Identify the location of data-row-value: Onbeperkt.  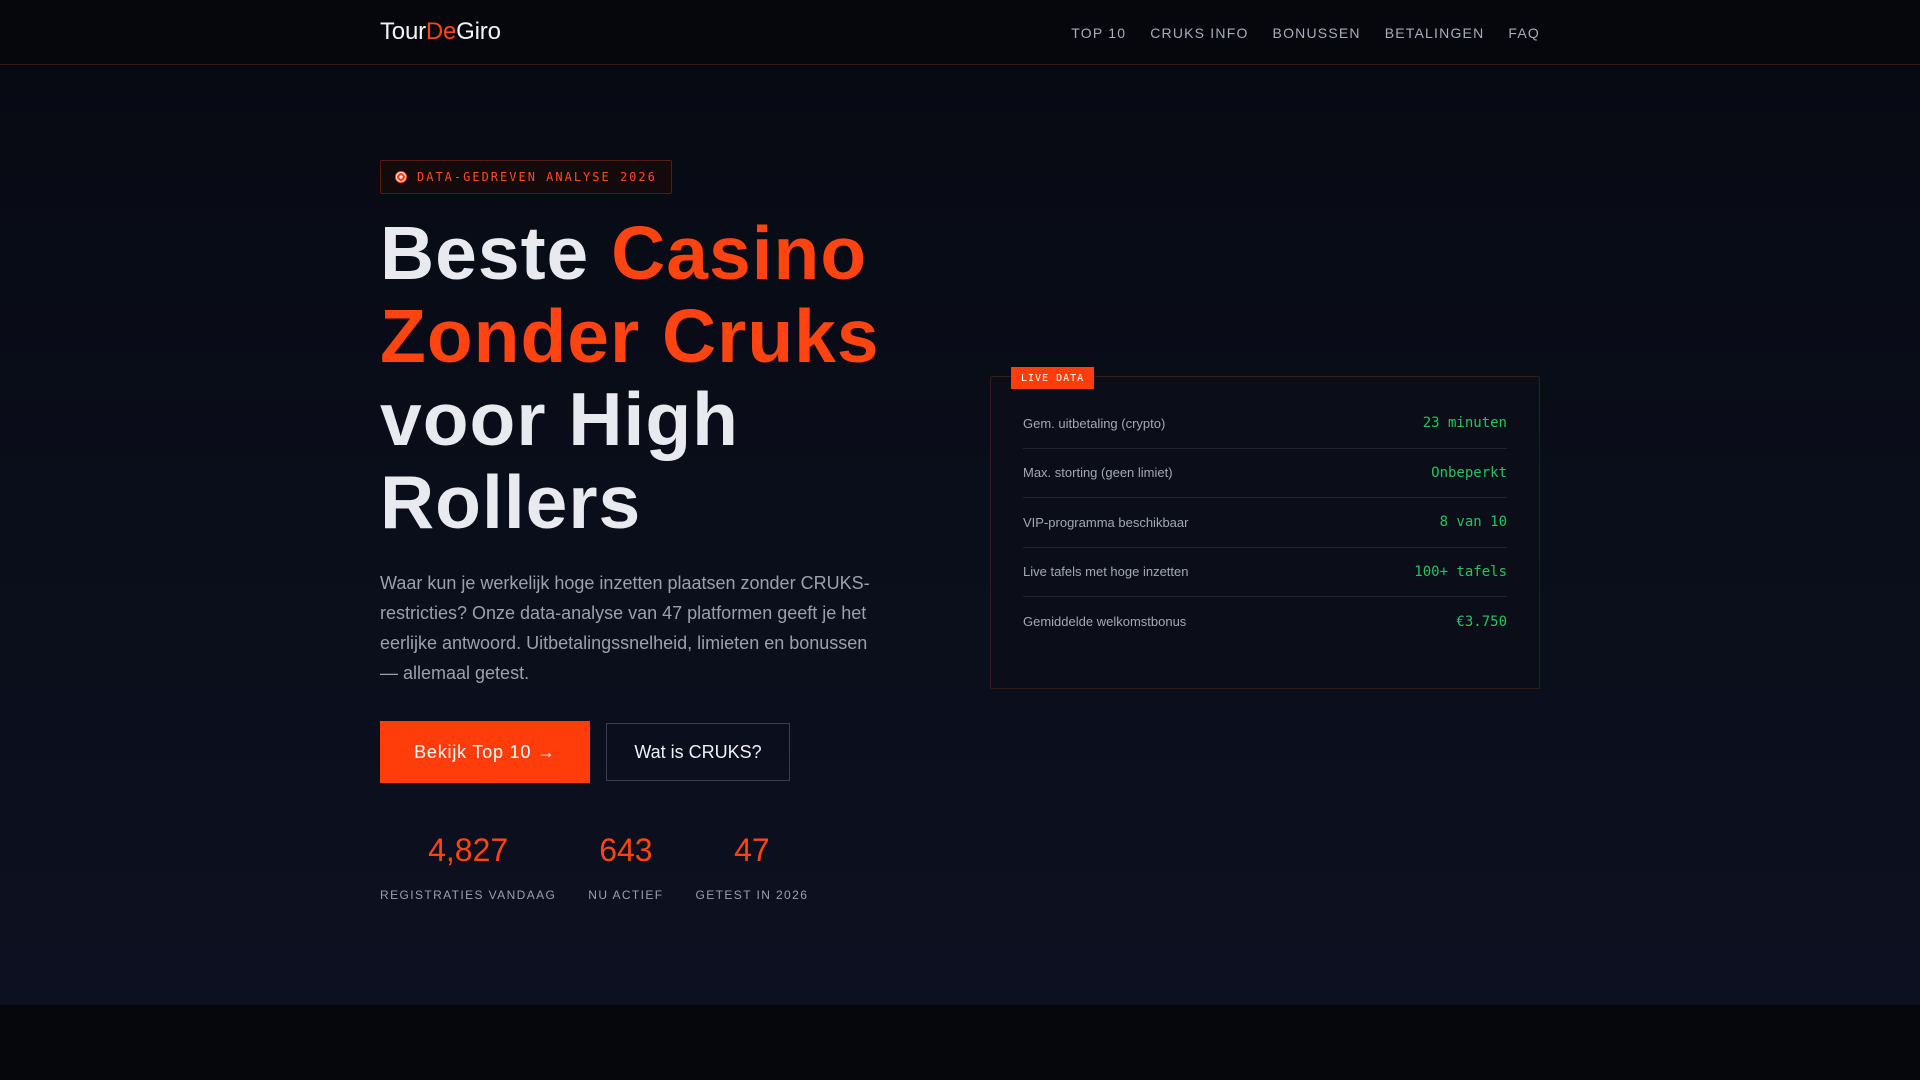
(1469, 472).